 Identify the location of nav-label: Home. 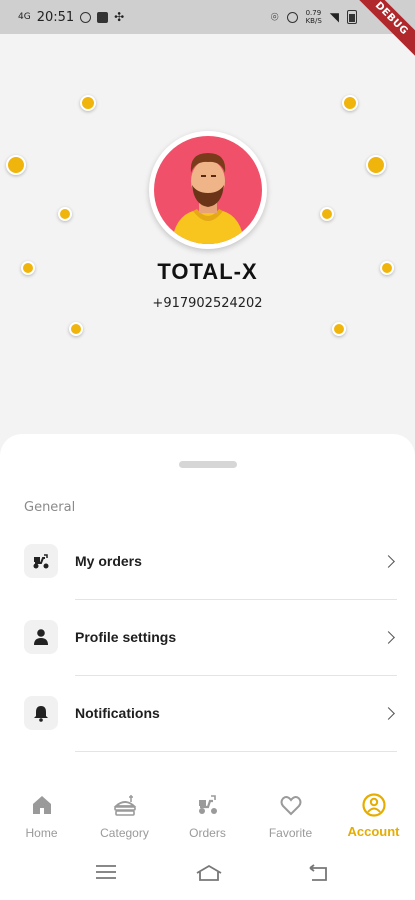
(41, 833).